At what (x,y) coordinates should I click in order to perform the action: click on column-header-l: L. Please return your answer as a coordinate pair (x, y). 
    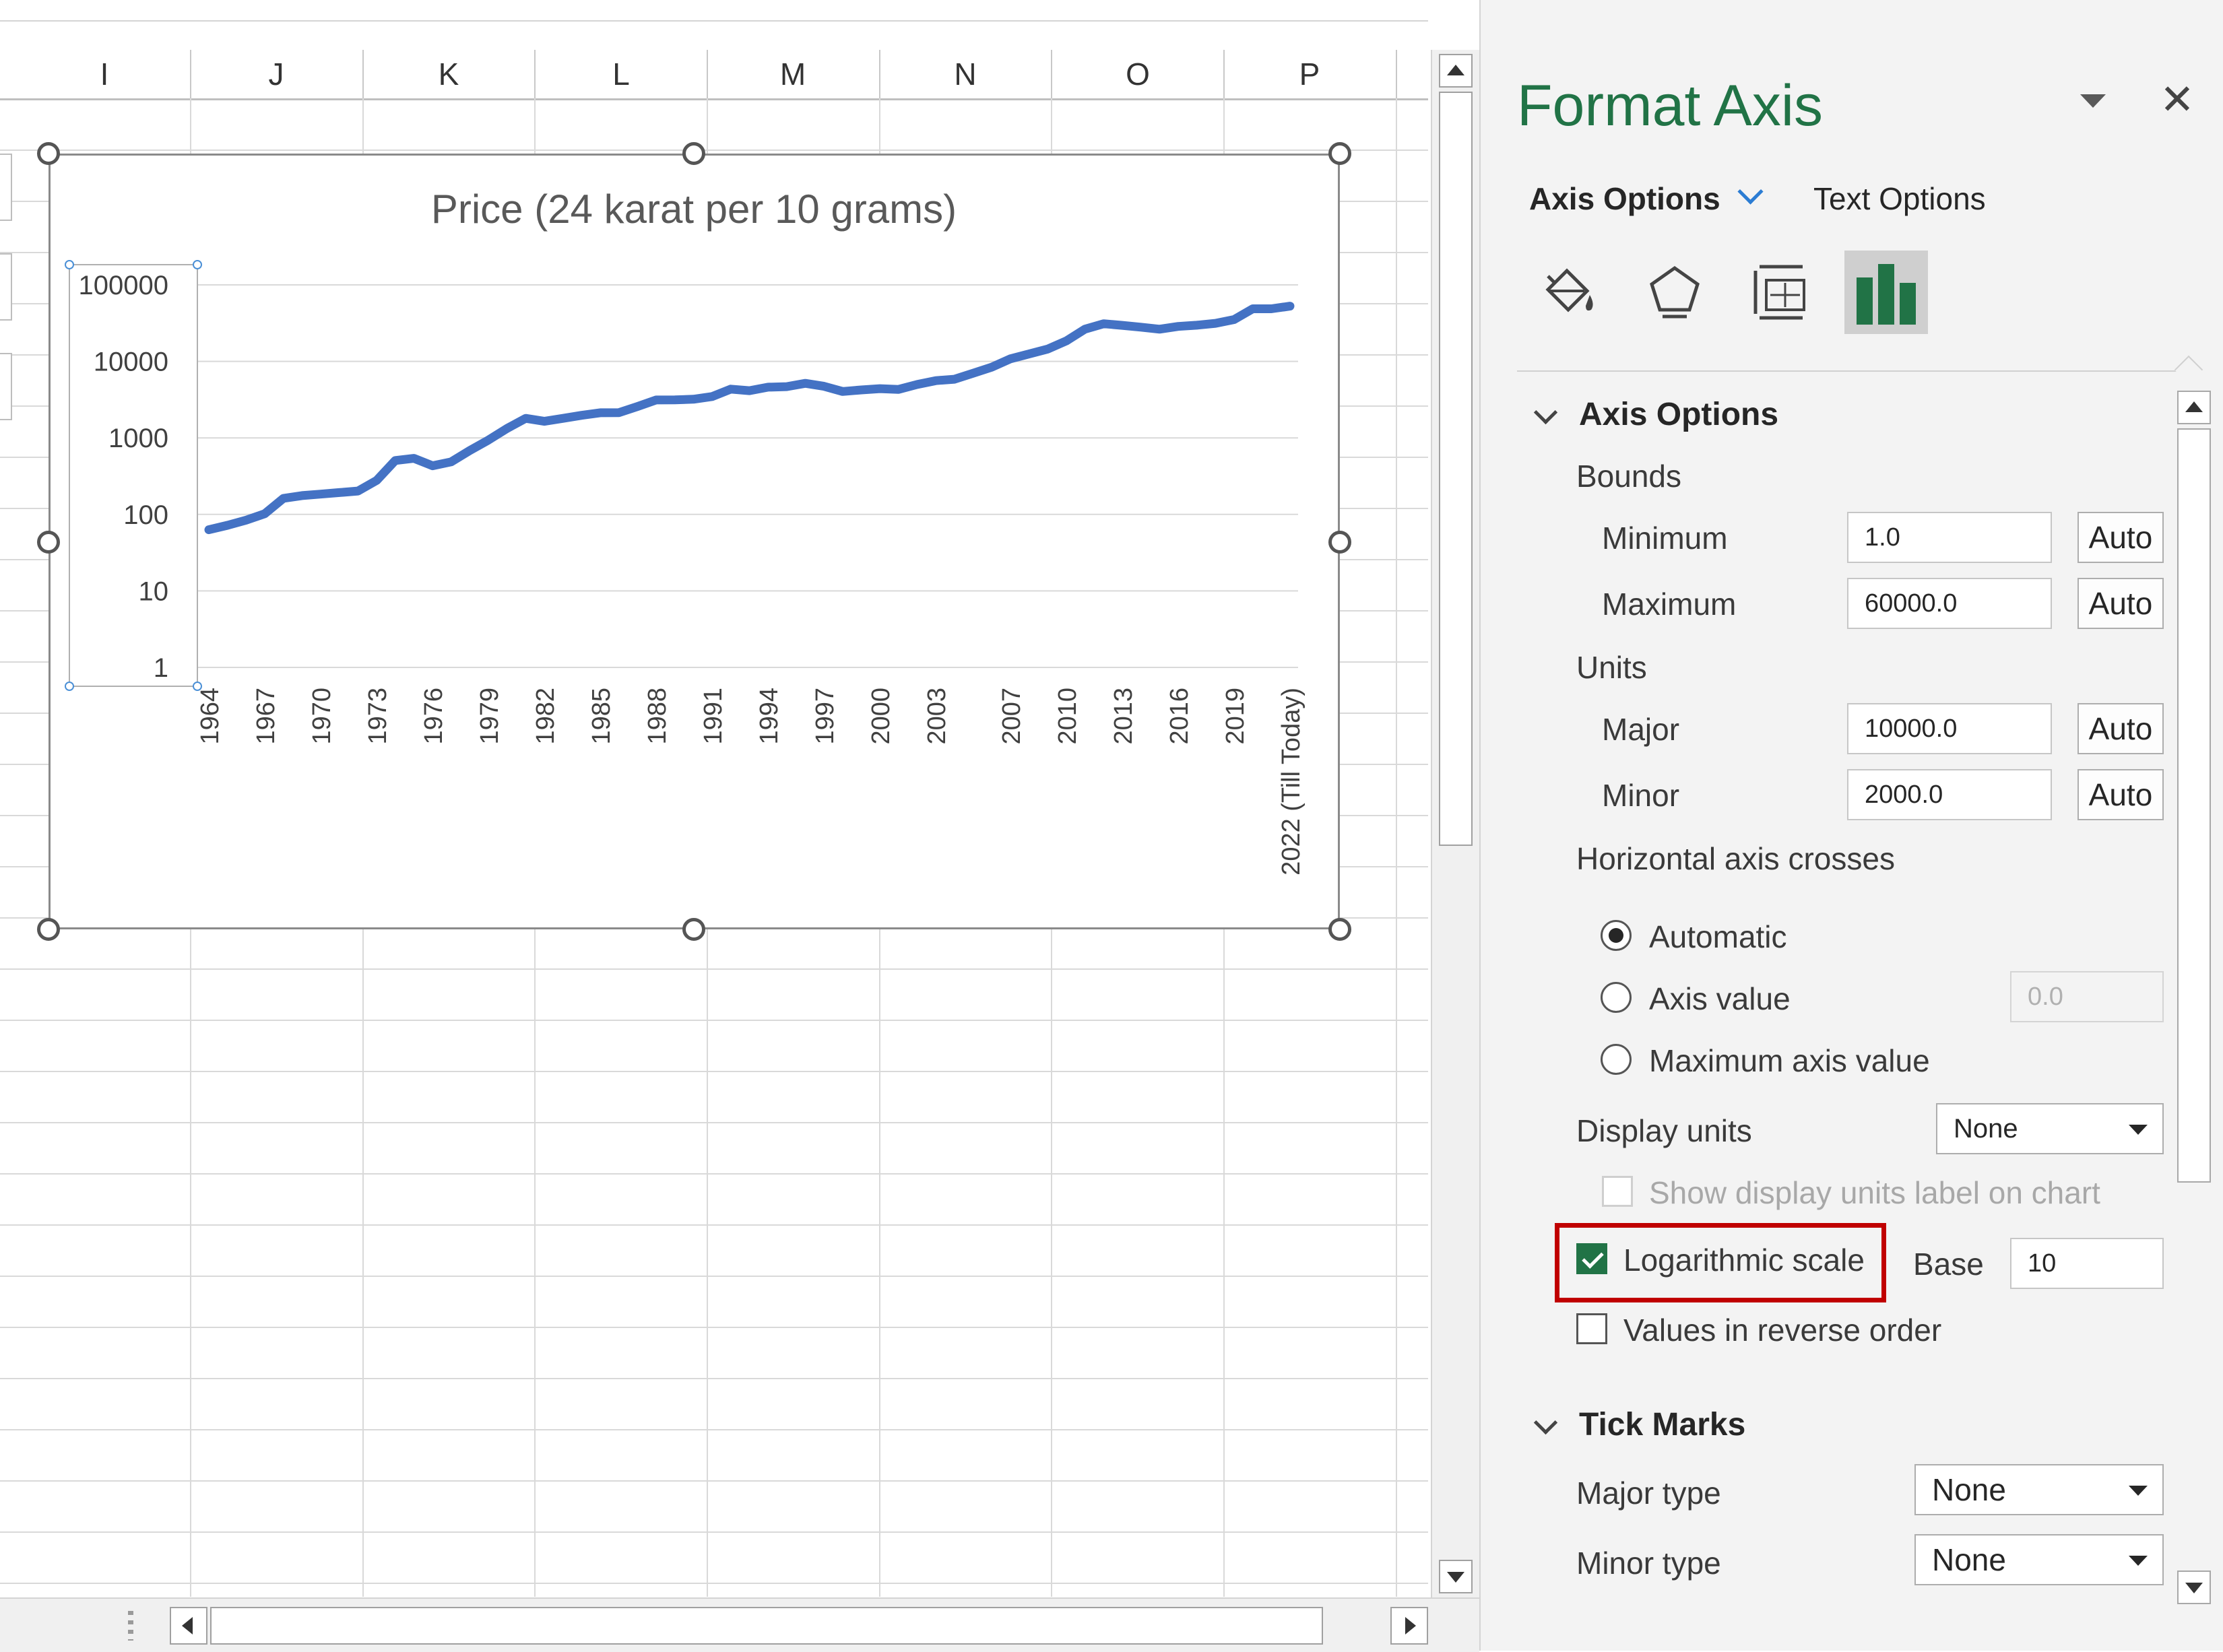
    Looking at the image, I should click on (621, 74).